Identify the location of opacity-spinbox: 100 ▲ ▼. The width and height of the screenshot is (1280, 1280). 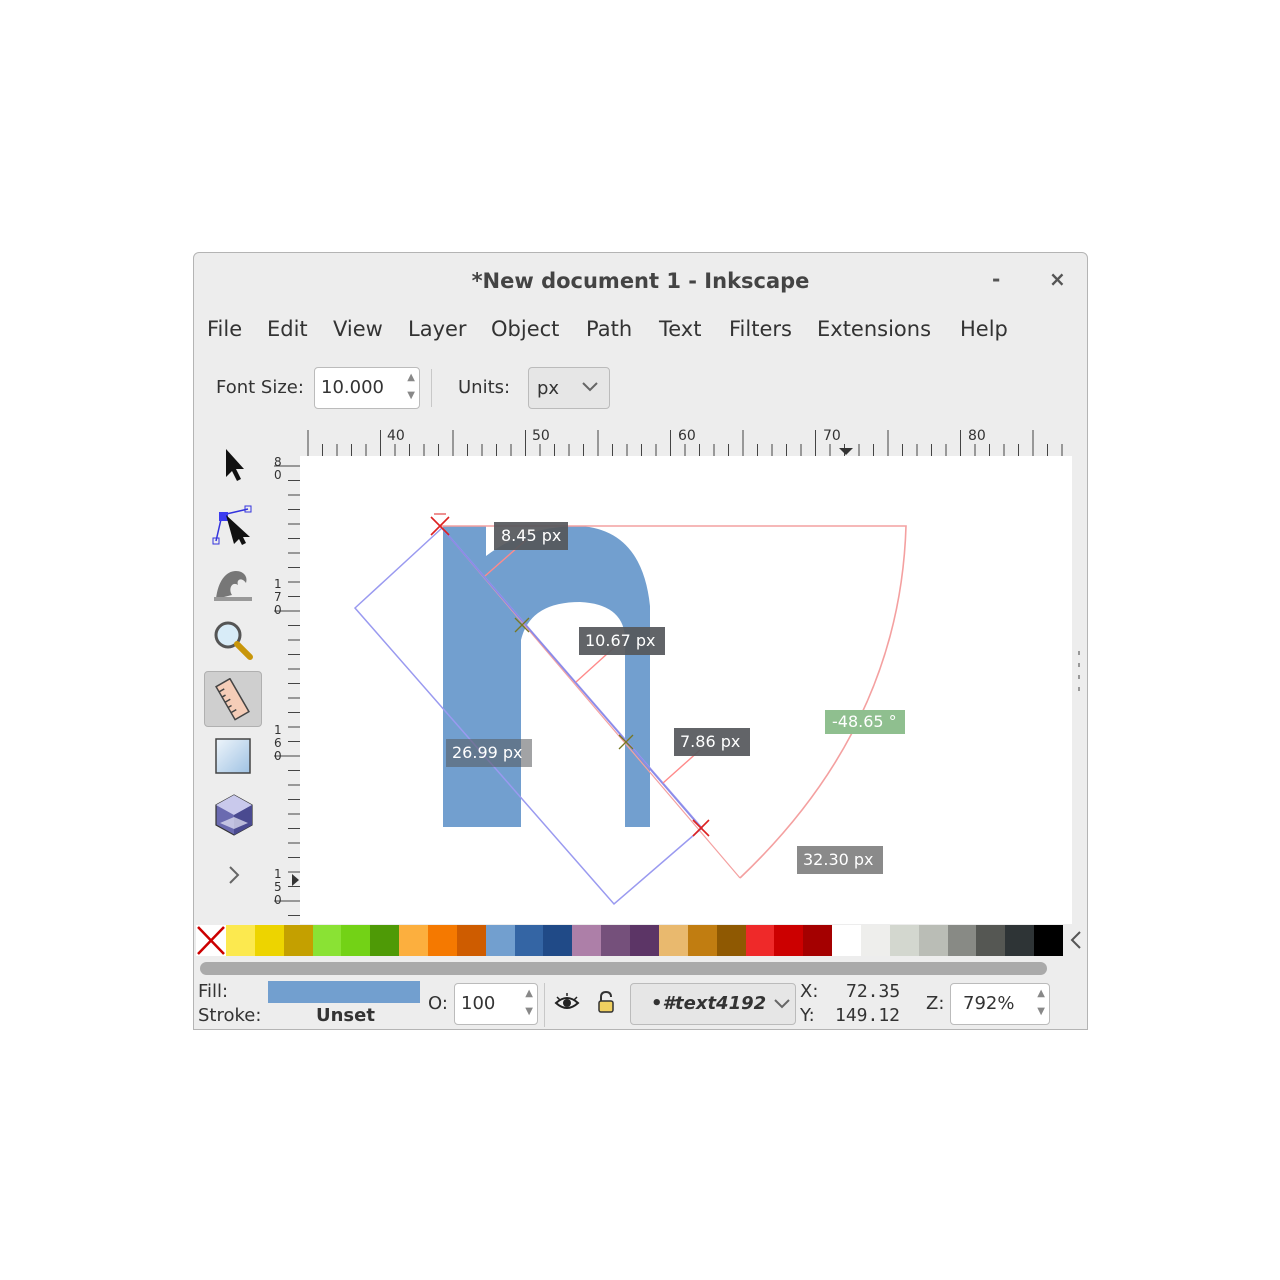
(496, 1004).